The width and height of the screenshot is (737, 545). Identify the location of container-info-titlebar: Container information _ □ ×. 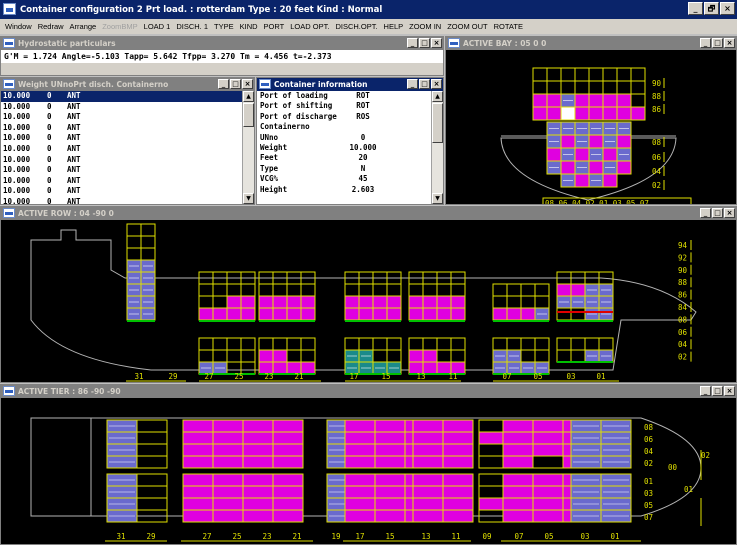
(350, 84).